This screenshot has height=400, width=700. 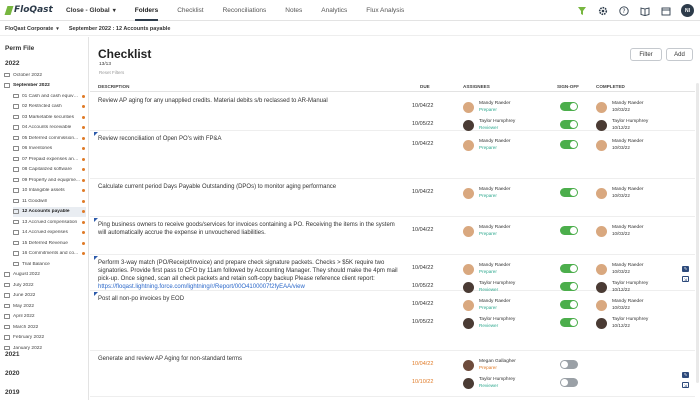 What do you see at coordinates (645, 11) in the screenshot?
I see `book-icon` at bounding box center [645, 11].